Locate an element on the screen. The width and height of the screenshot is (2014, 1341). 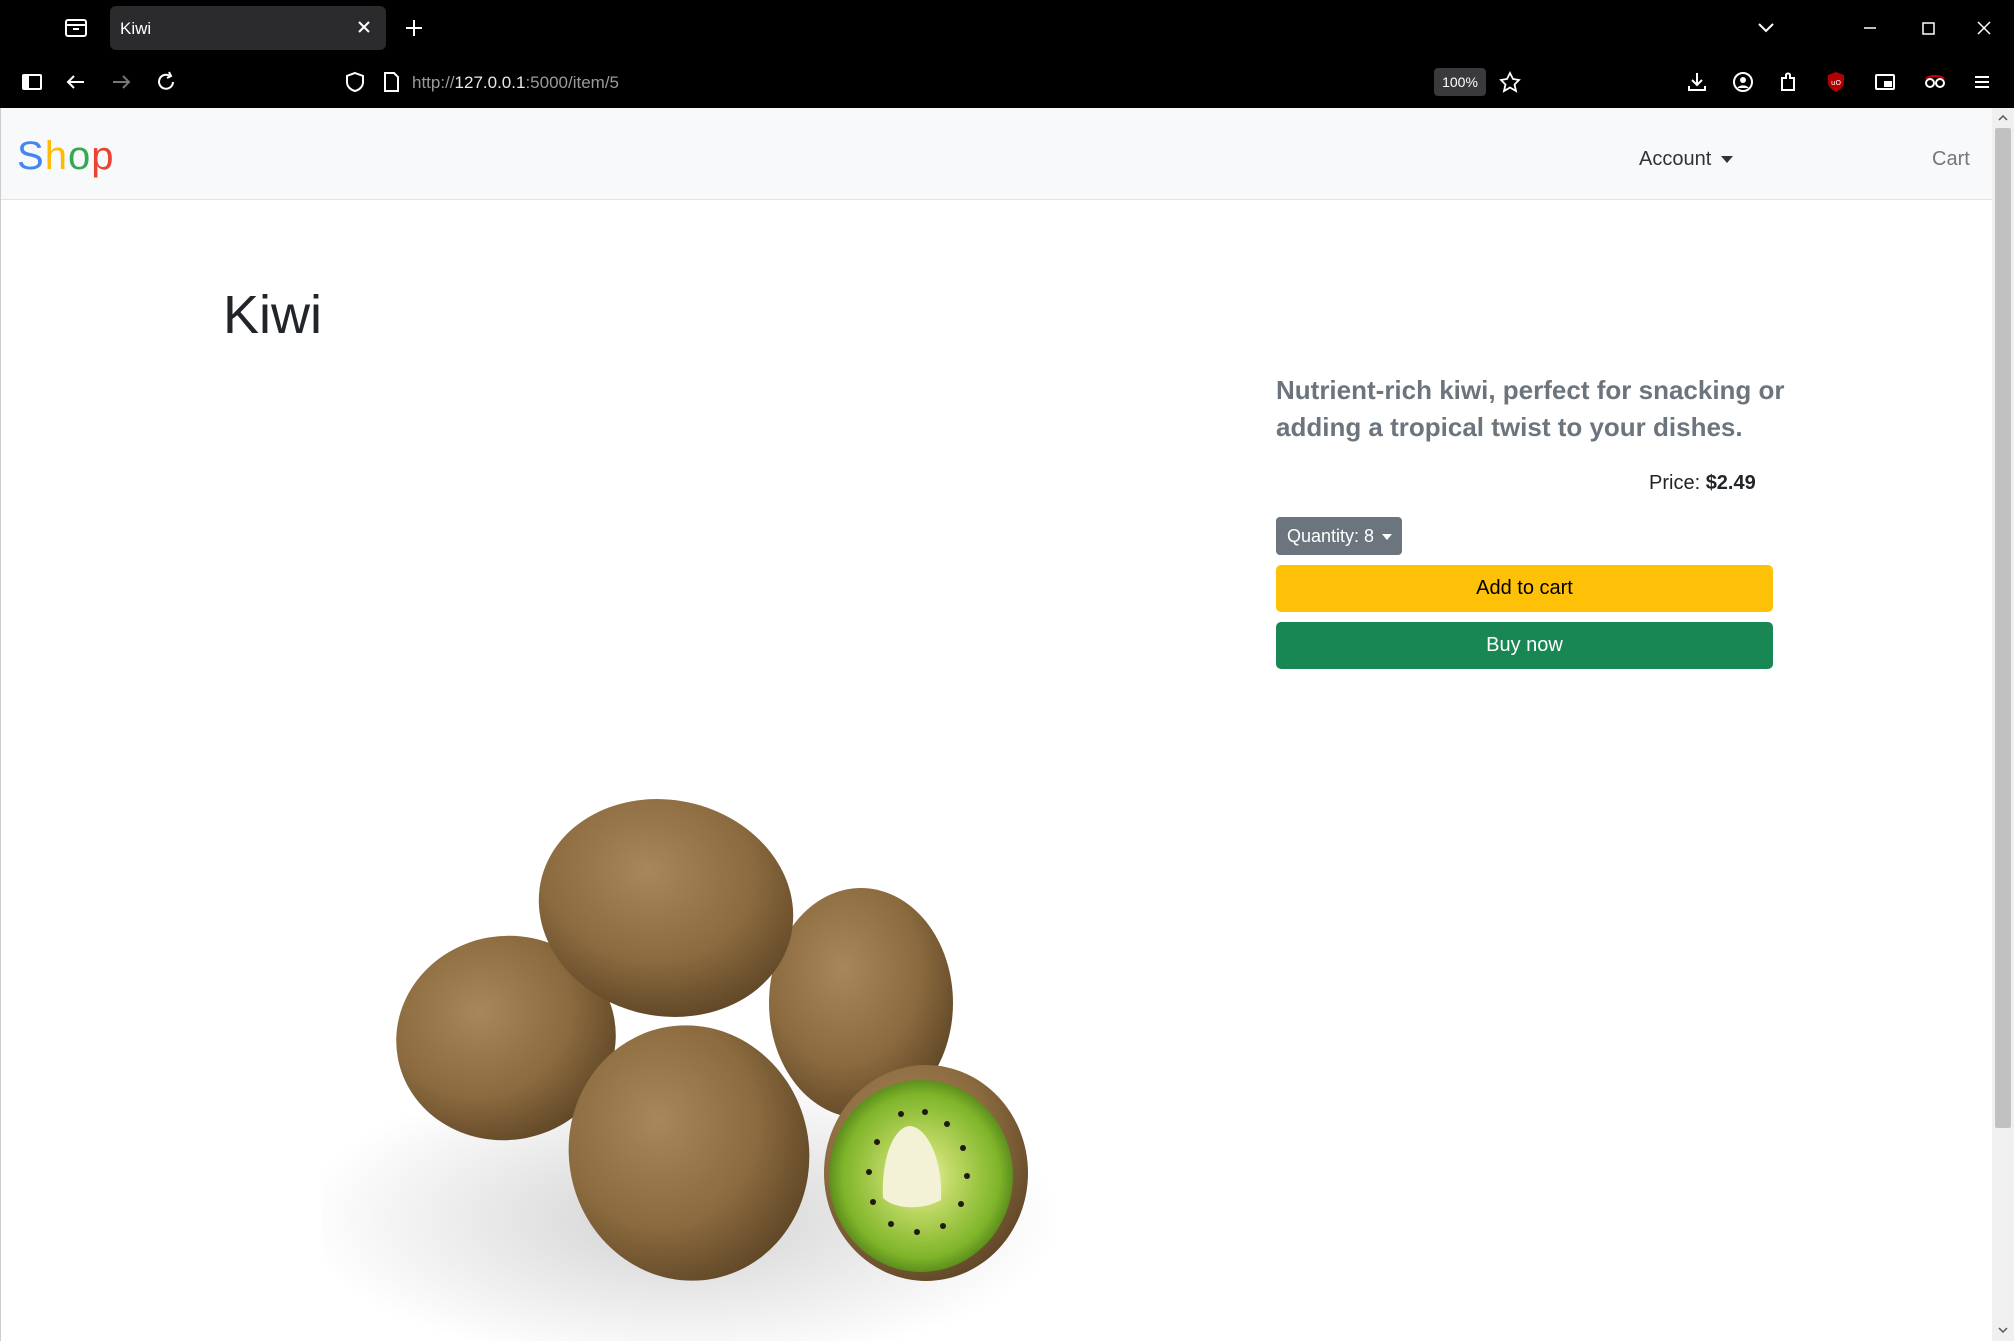
brand-letter: p is located at coordinates (103, 156).